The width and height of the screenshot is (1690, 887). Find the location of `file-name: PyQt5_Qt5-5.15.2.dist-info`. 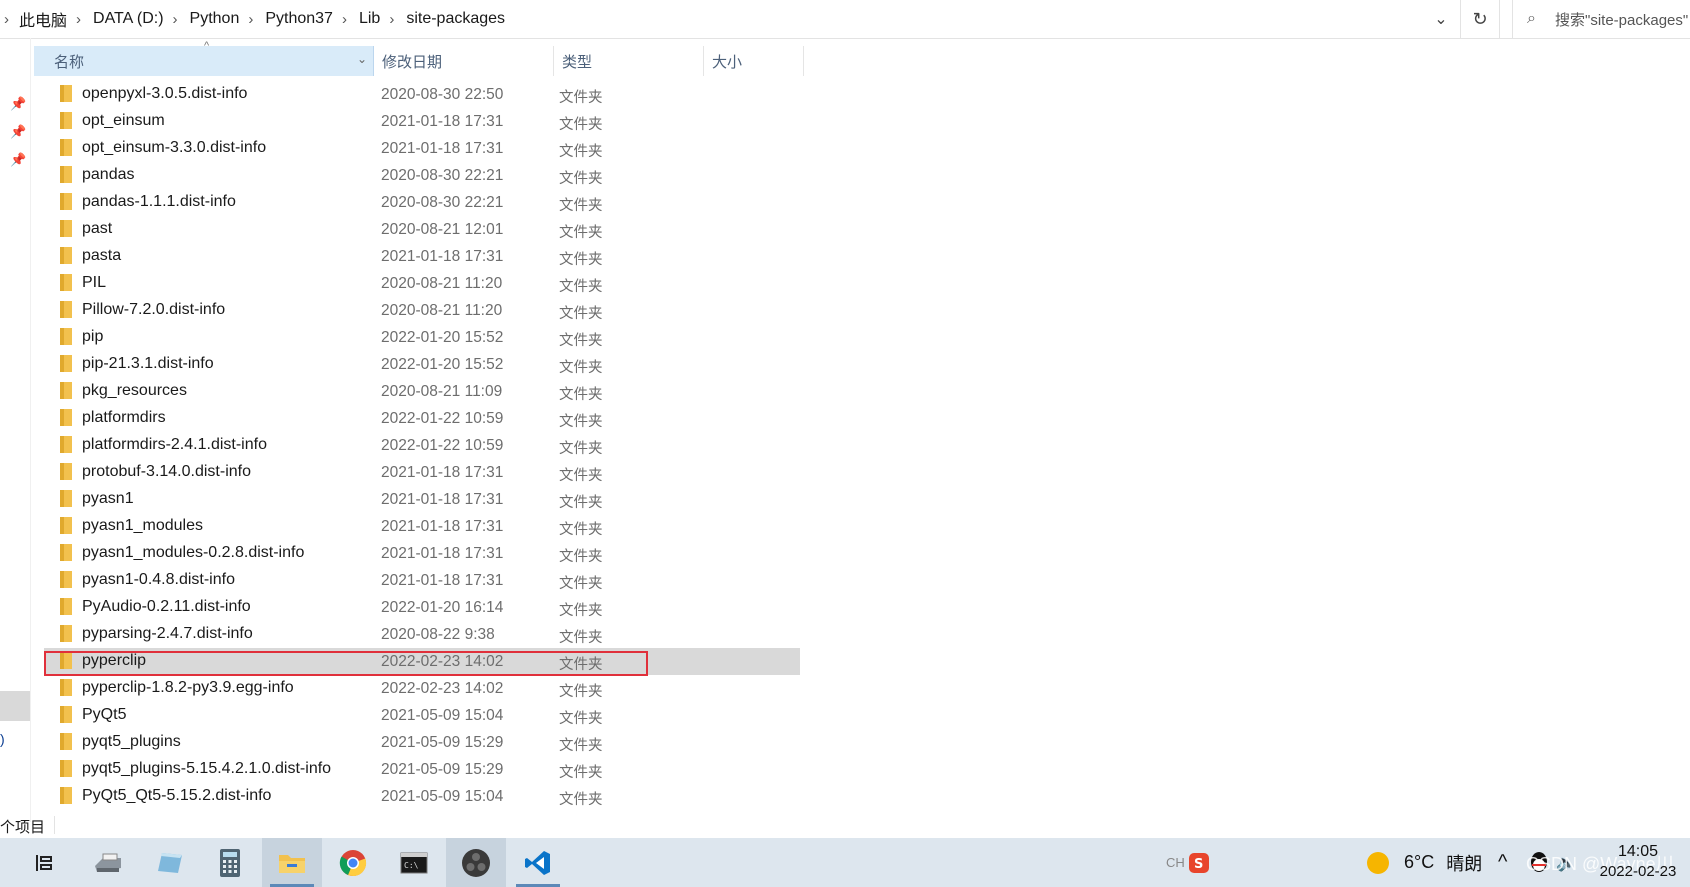

file-name: PyQt5_Qt5-5.15.2.dist-info is located at coordinates (176, 796).